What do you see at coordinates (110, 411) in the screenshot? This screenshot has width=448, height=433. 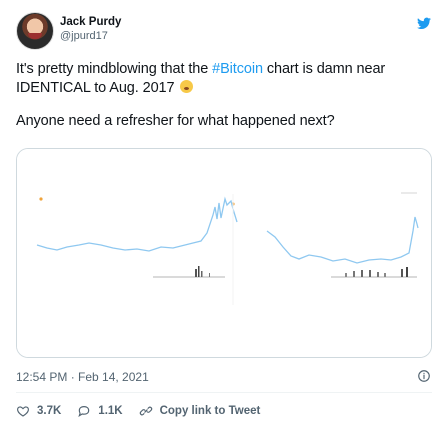 I see `reply-count: 1.1K` at bounding box center [110, 411].